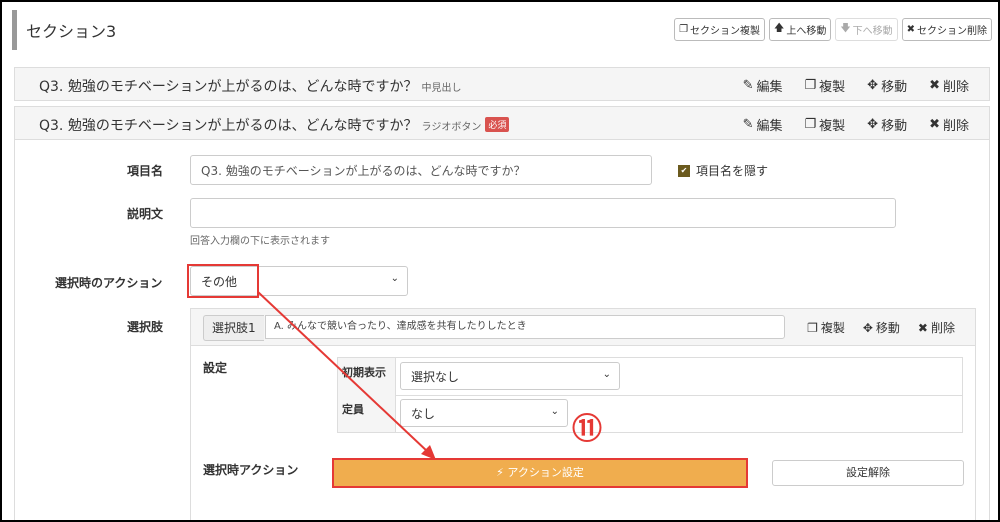  I want to click on question-type-label: 中見出し, so click(441, 88).